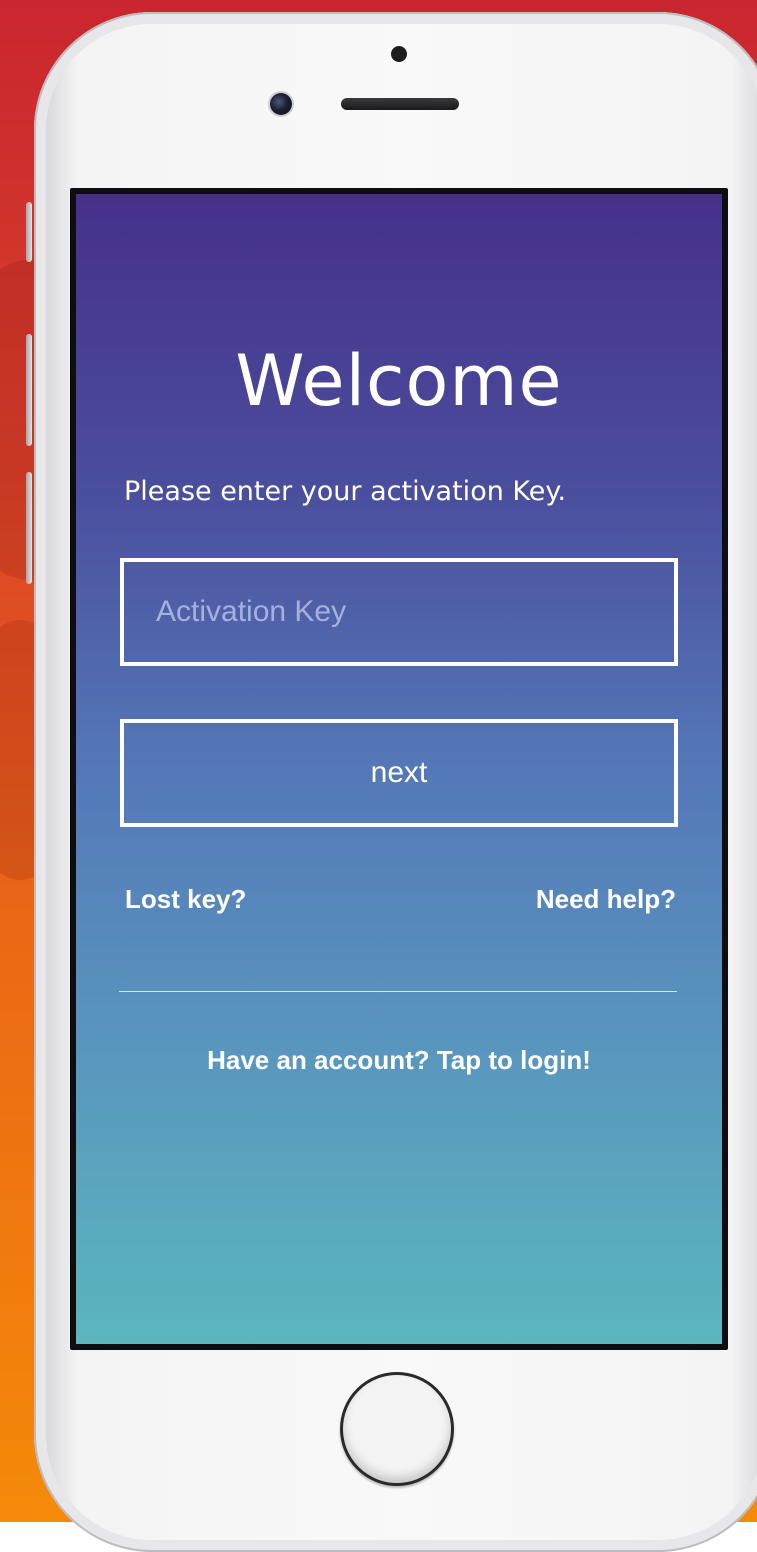 This screenshot has width=757, height=1552. What do you see at coordinates (345, 491) in the screenshot?
I see `instruction-text: Please enter your activation Key.` at bounding box center [345, 491].